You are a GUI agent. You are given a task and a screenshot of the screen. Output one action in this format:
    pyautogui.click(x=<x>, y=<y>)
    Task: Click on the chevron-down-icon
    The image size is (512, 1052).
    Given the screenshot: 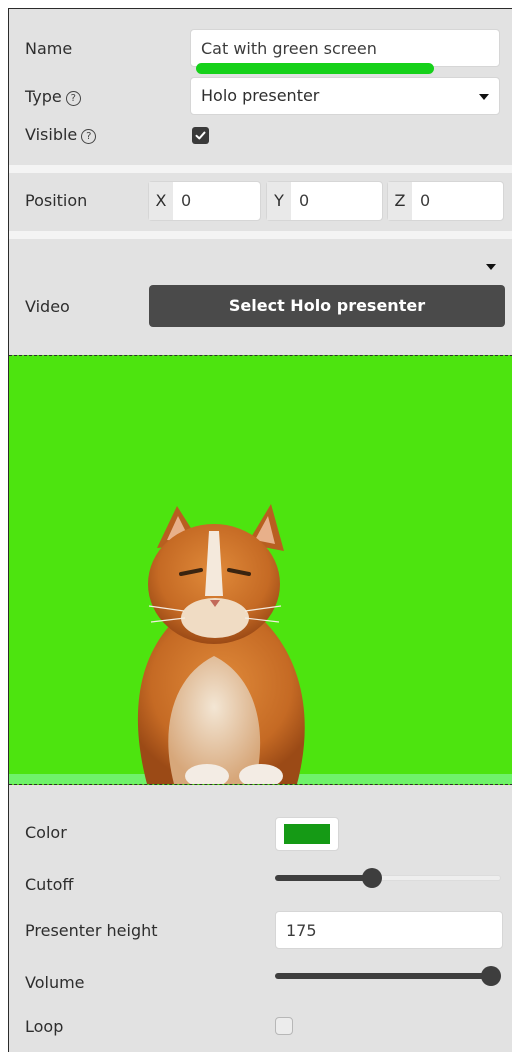 What is the action you would take?
    pyautogui.click(x=484, y=97)
    